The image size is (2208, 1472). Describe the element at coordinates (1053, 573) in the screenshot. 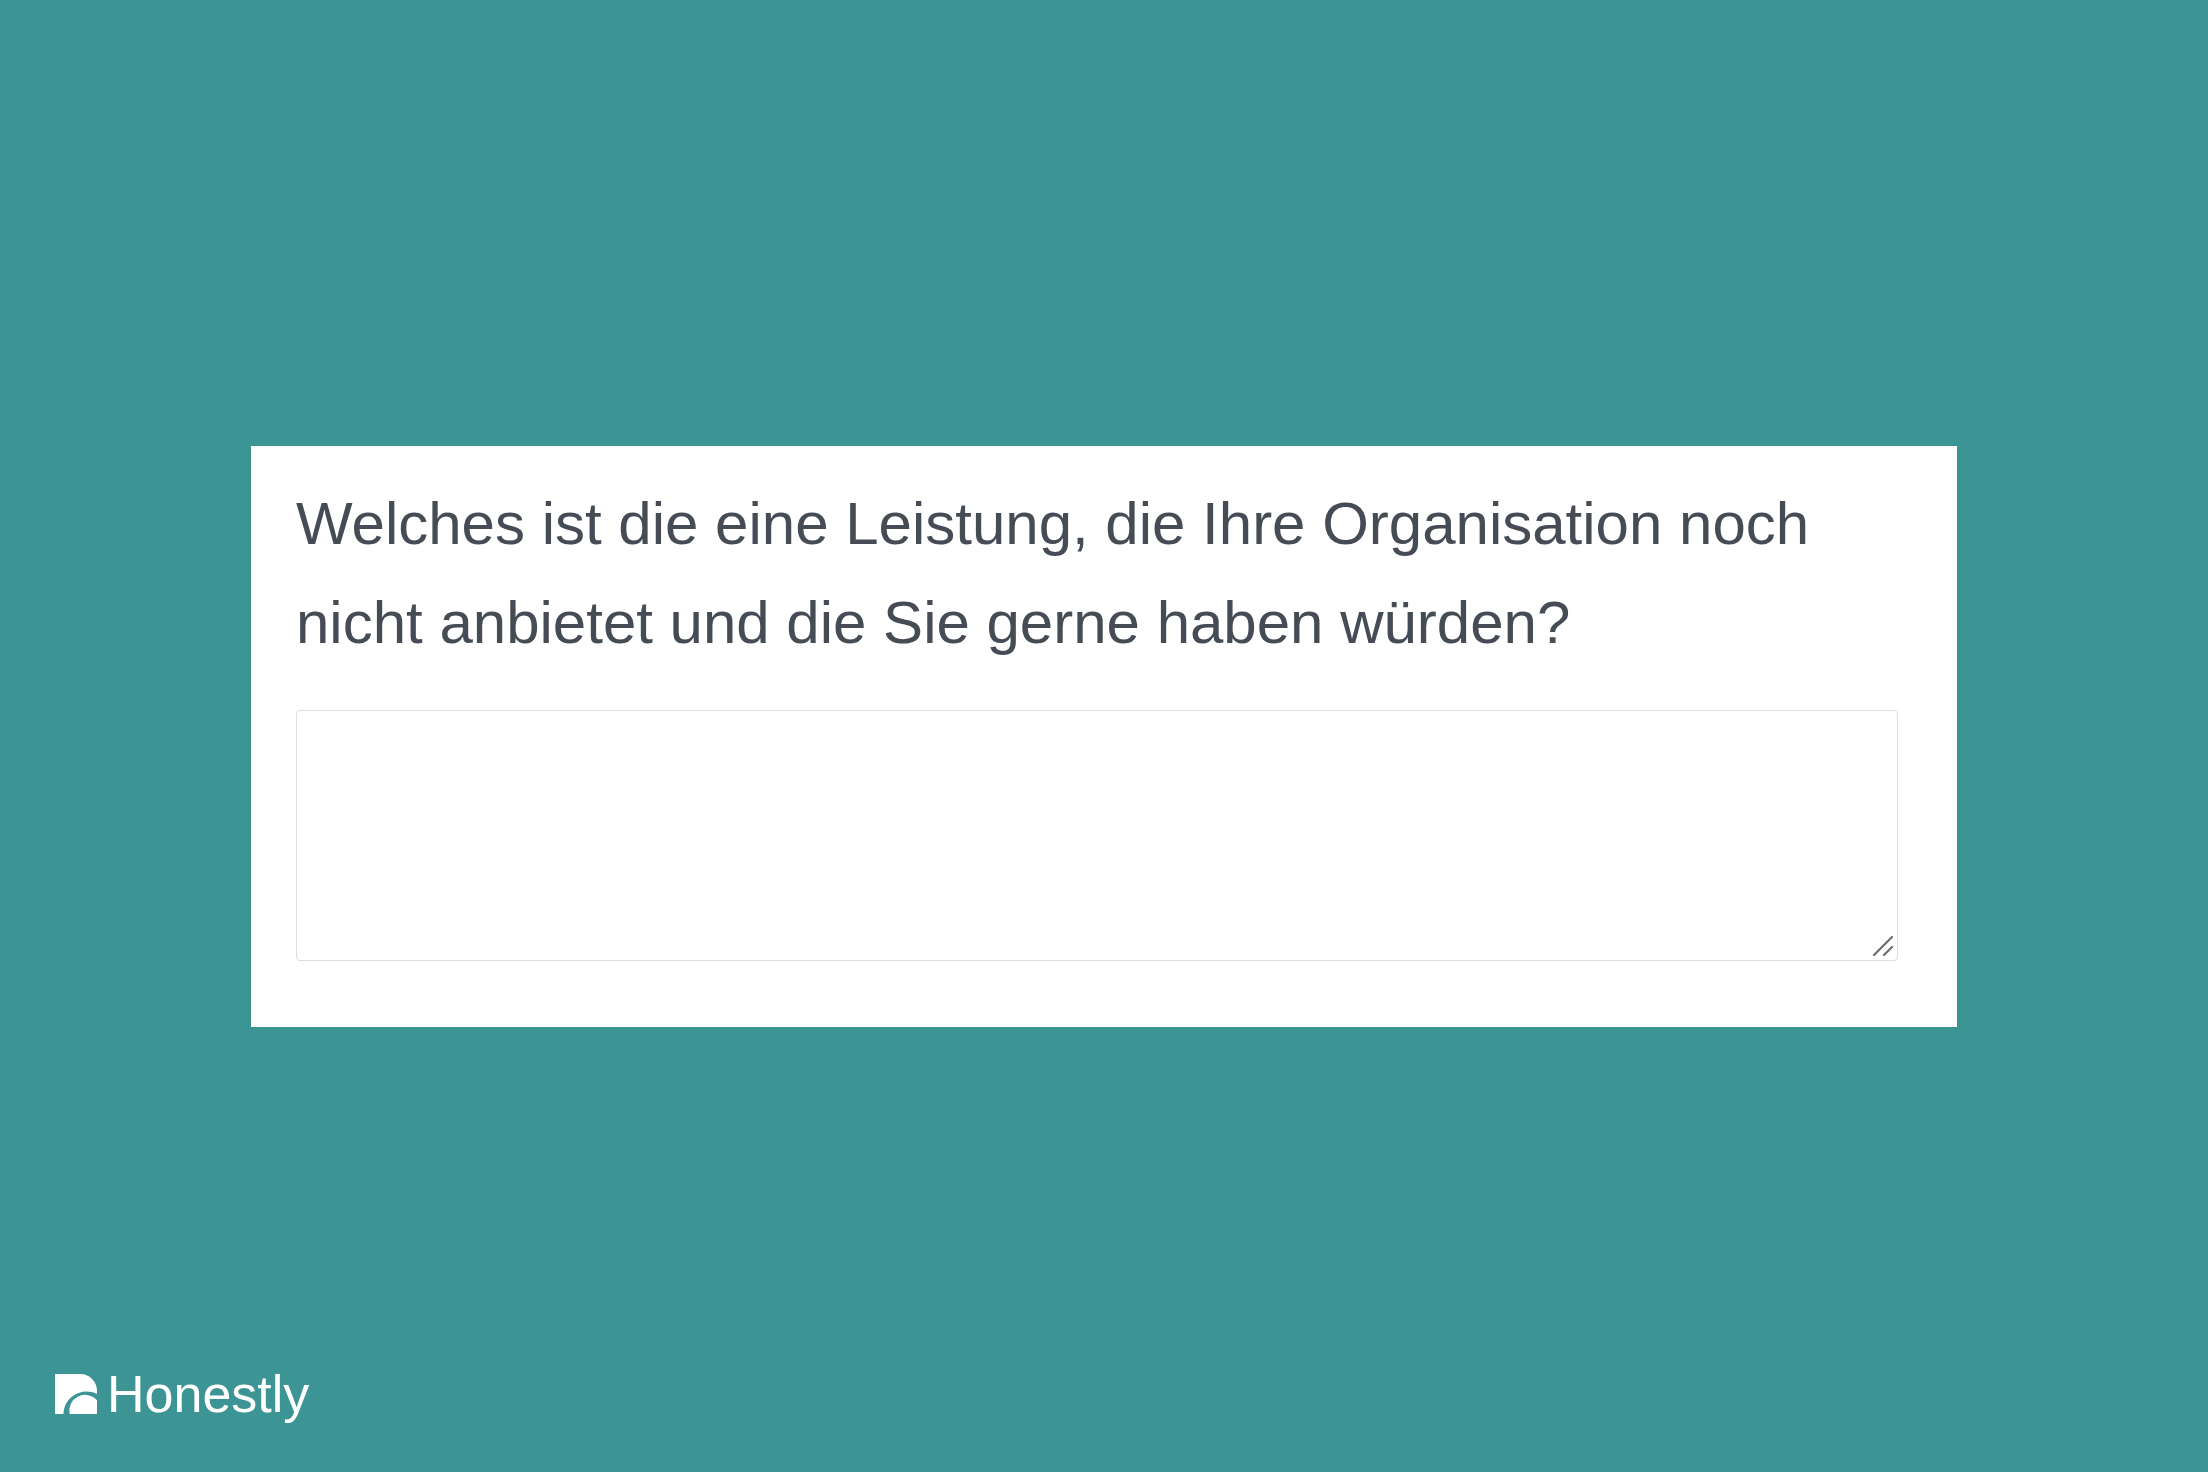

I see `question-text: Welches ist die eine Leistung, die Ihre Organisation noch nicht anbietet und die Sie gerne haben würden?` at that location.